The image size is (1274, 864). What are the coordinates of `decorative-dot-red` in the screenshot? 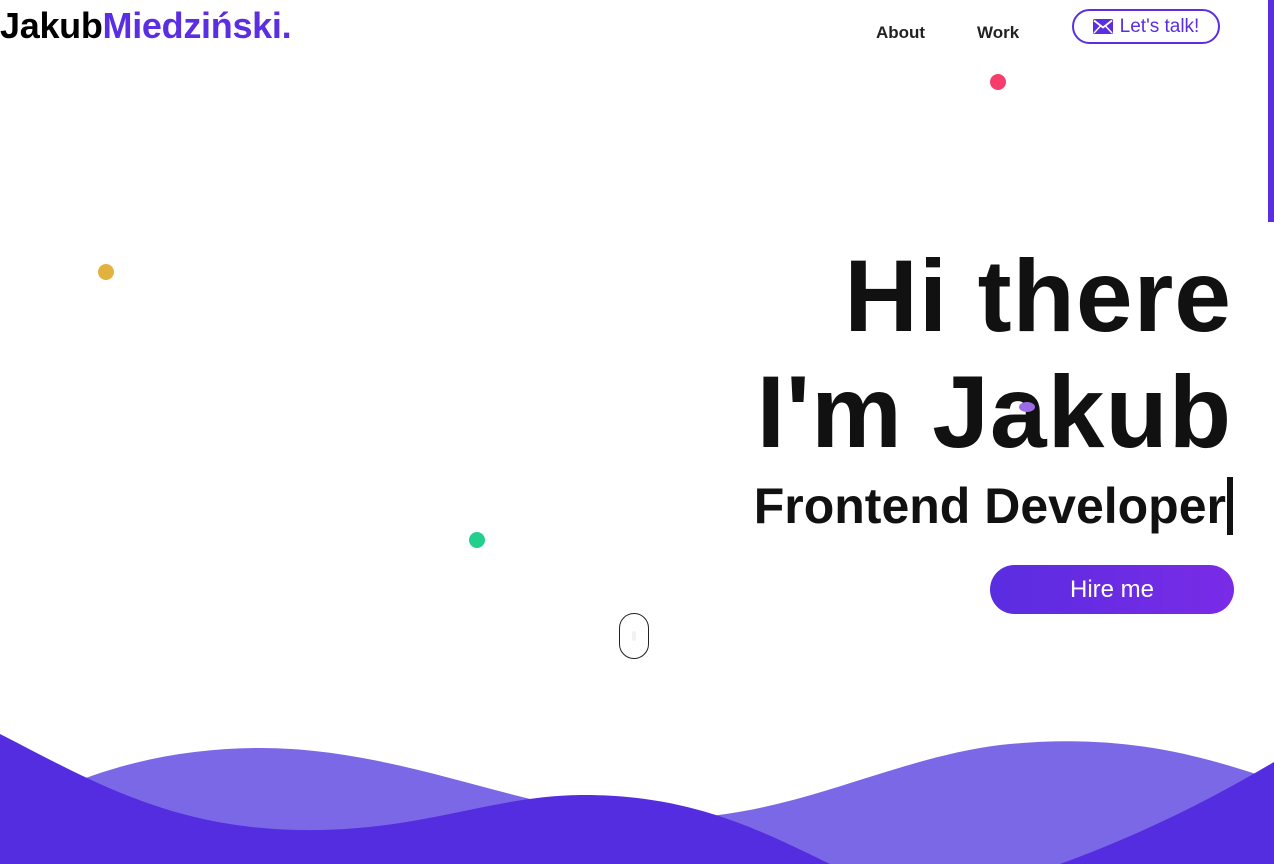 It's located at (998, 82).